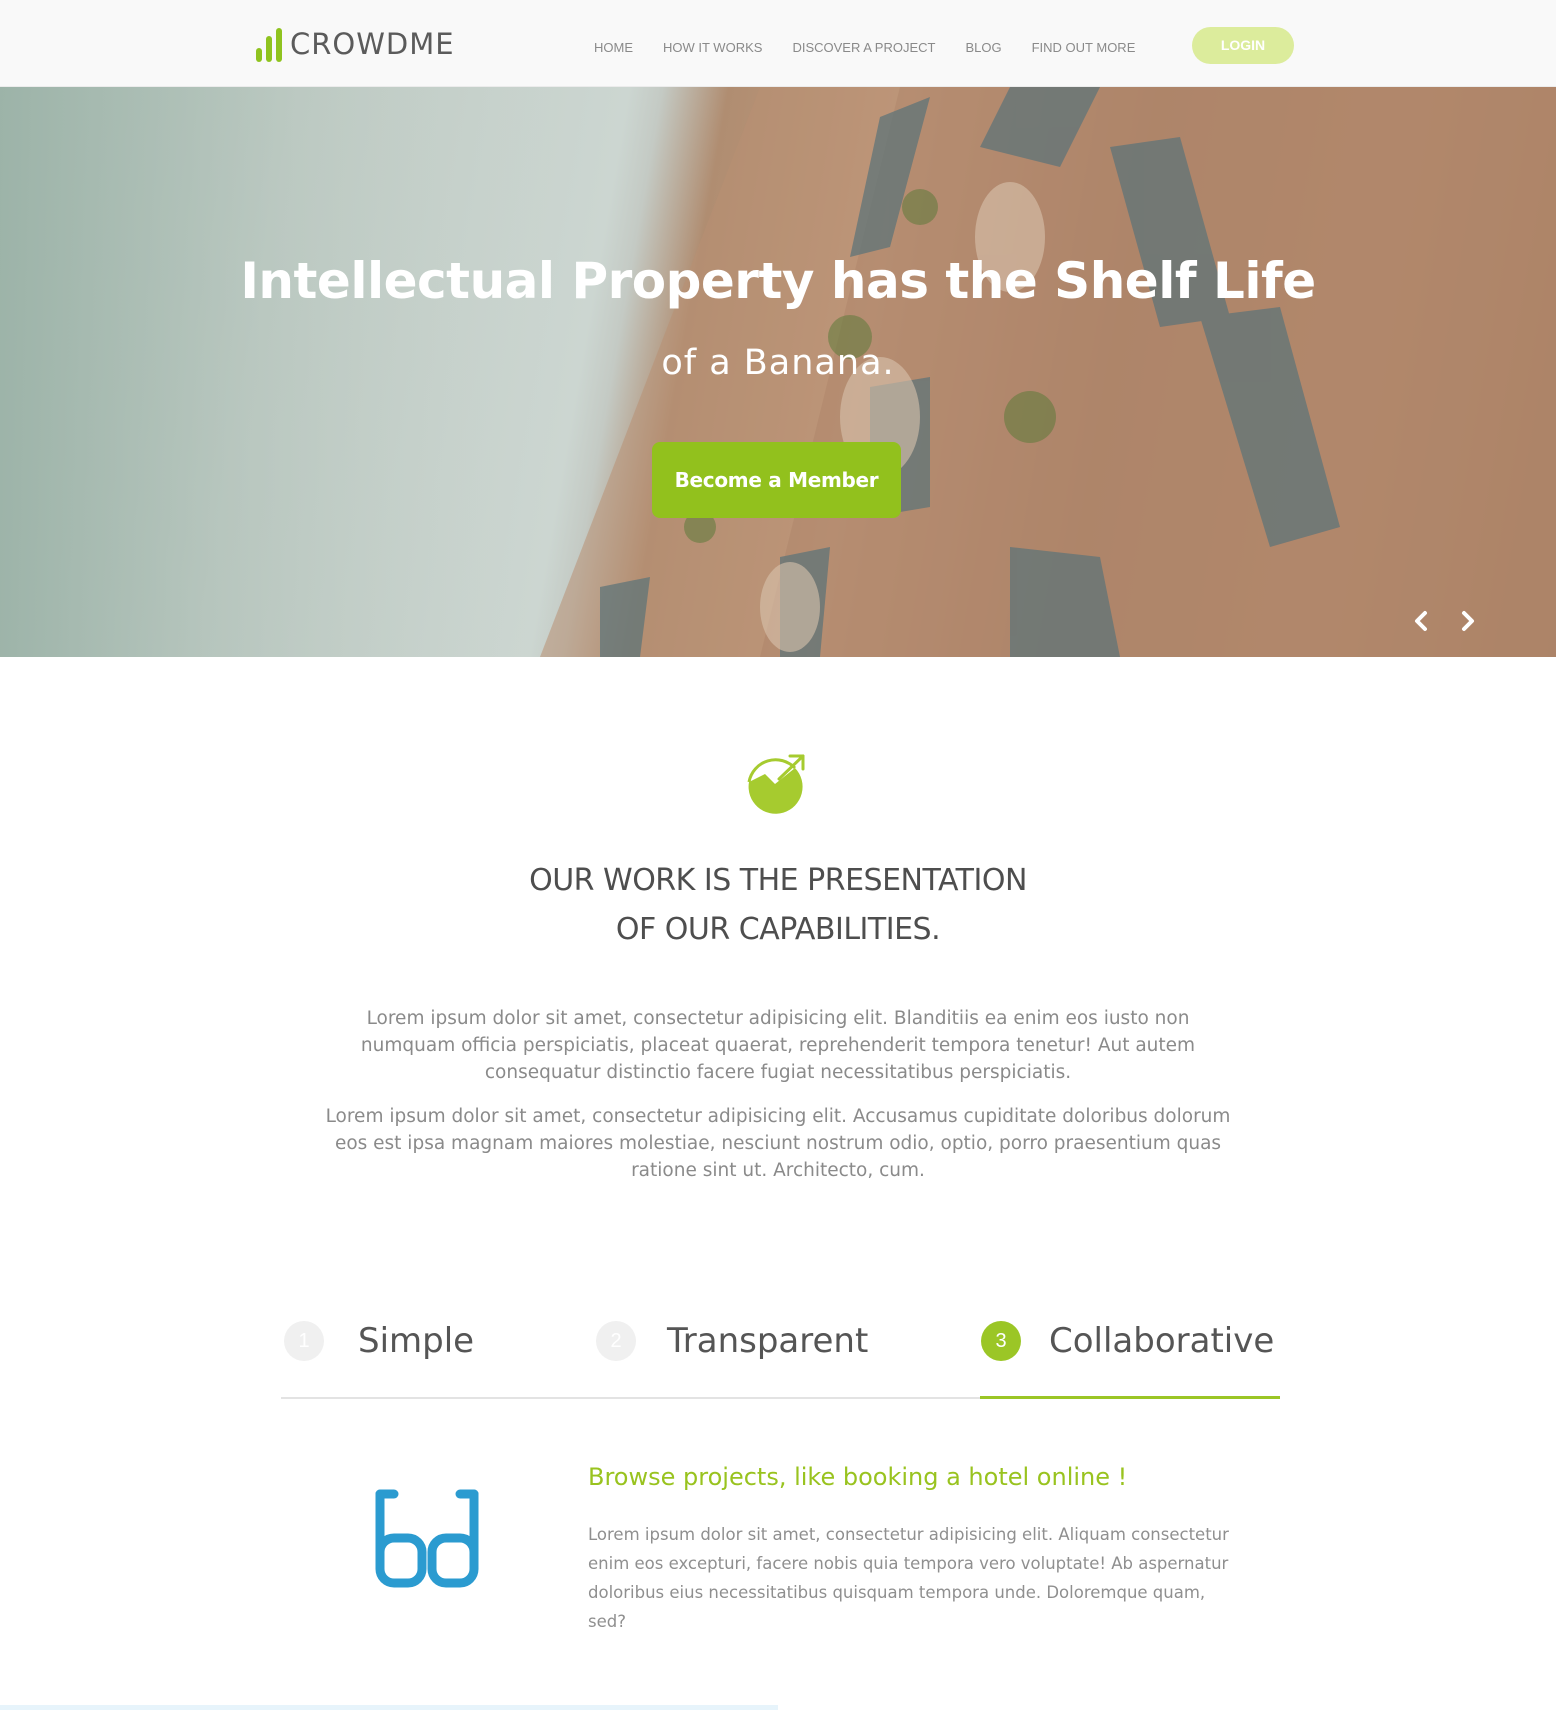 The image size is (1556, 1710). What do you see at coordinates (863, 47) in the screenshot?
I see `nav-item-discover-a-project: DISCOVER A PROJECT` at bounding box center [863, 47].